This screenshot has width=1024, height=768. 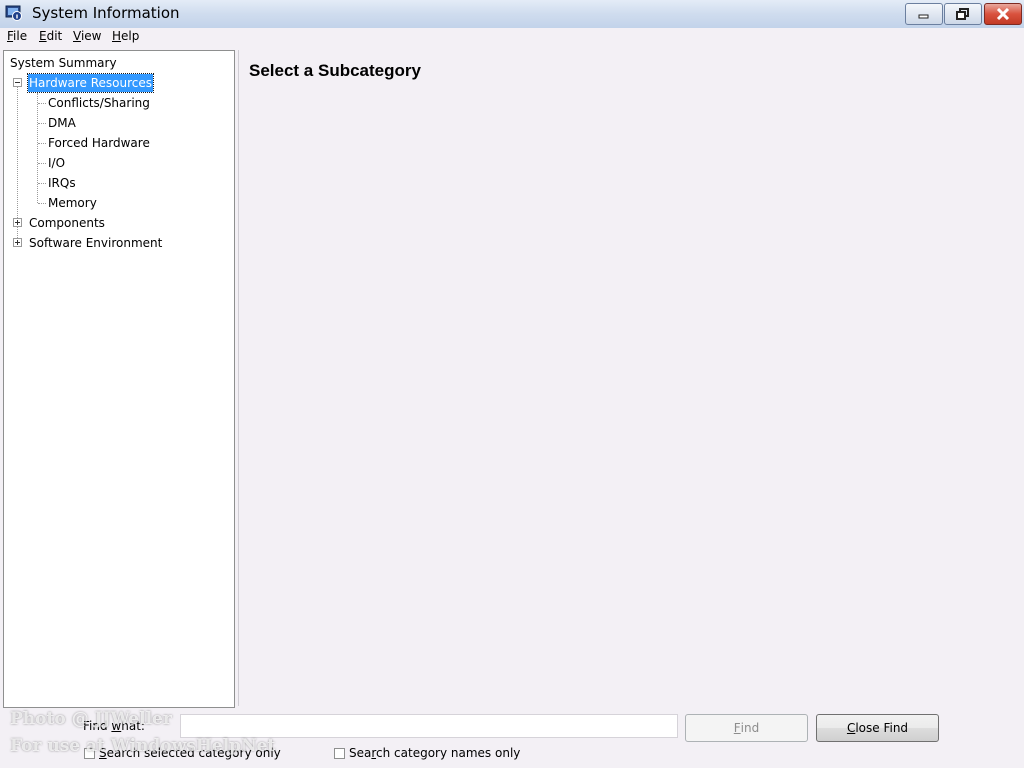 What do you see at coordinates (17, 36) in the screenshot?
I see `menu-file: File` at bounding box center [17, 36].